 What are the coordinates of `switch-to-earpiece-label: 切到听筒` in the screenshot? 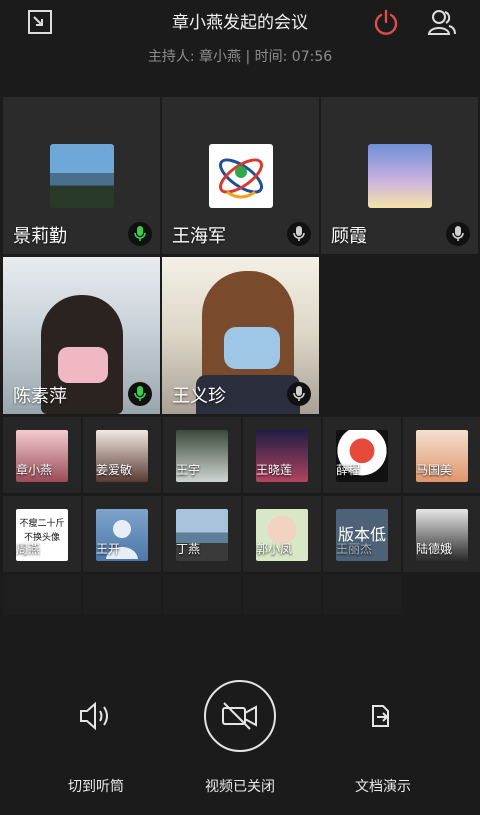 It's located at (96, 787).